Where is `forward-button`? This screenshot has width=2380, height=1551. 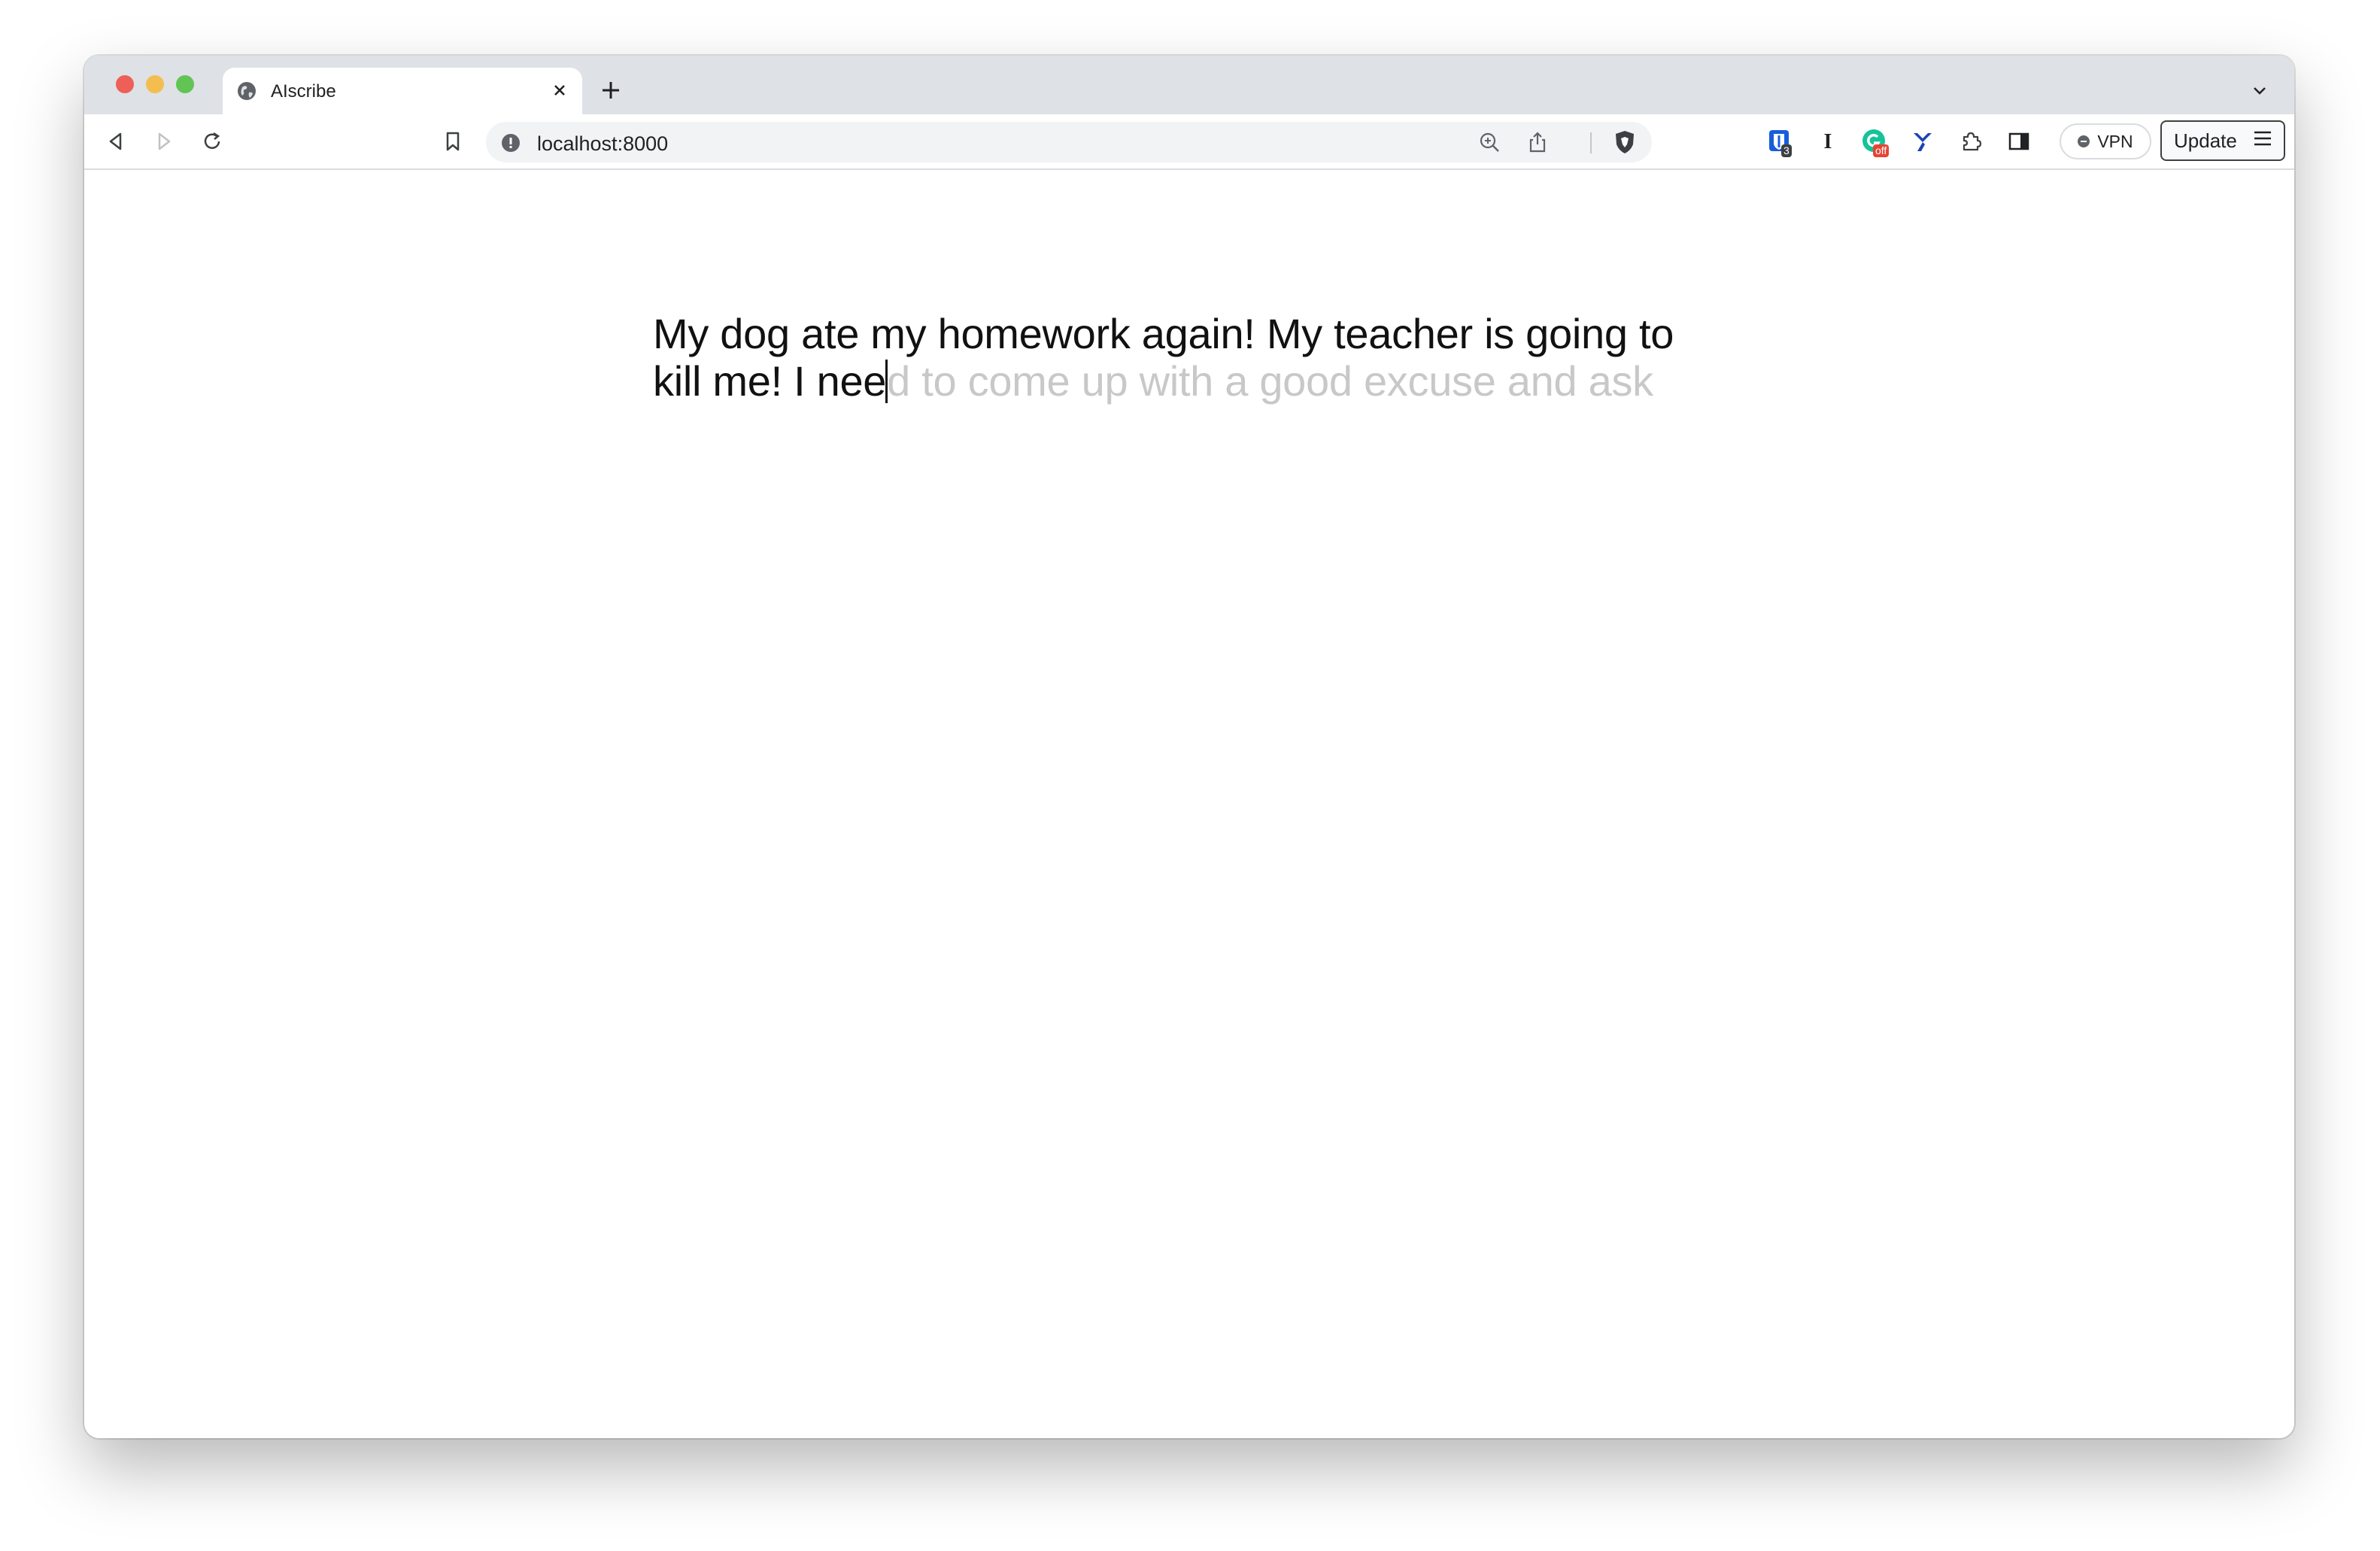
forward-button is located at coordinates (164, 141).